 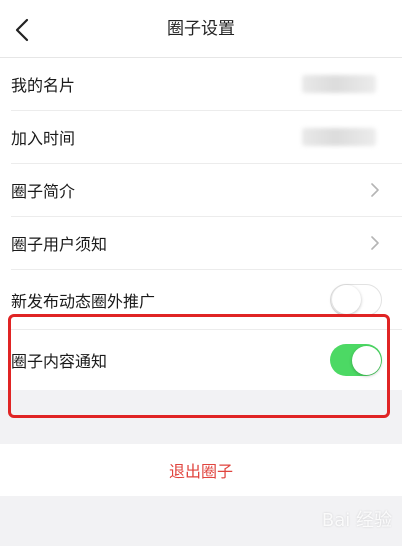 I want to click on row-label: 圈子用户须知, so click(x=59, y=244).